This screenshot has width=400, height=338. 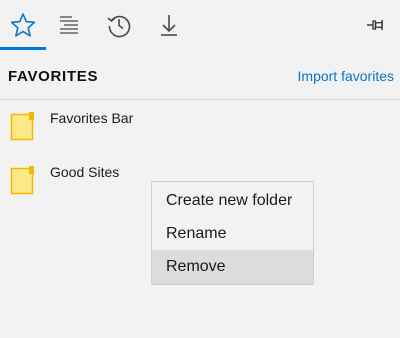 I want to click on download-icon, so click(x=169, y=25).